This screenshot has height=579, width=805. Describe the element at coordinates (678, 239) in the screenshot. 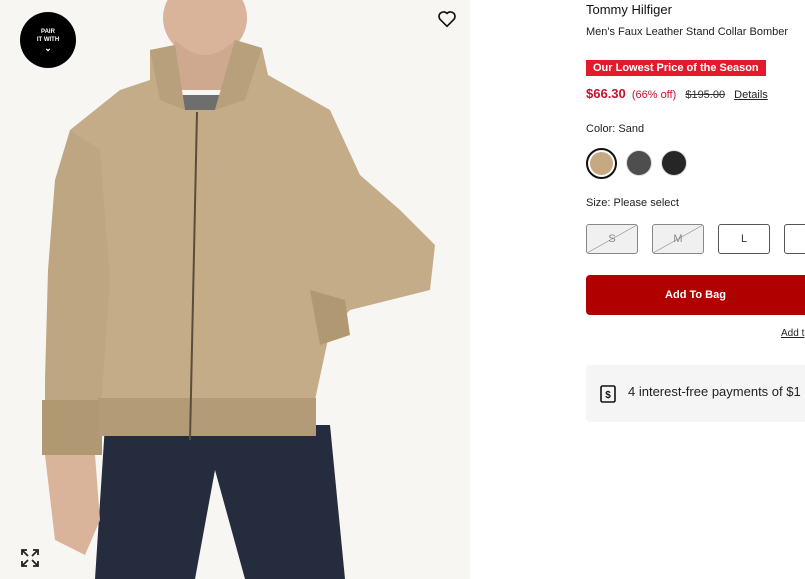

I see `size-option-m: M` at that location.